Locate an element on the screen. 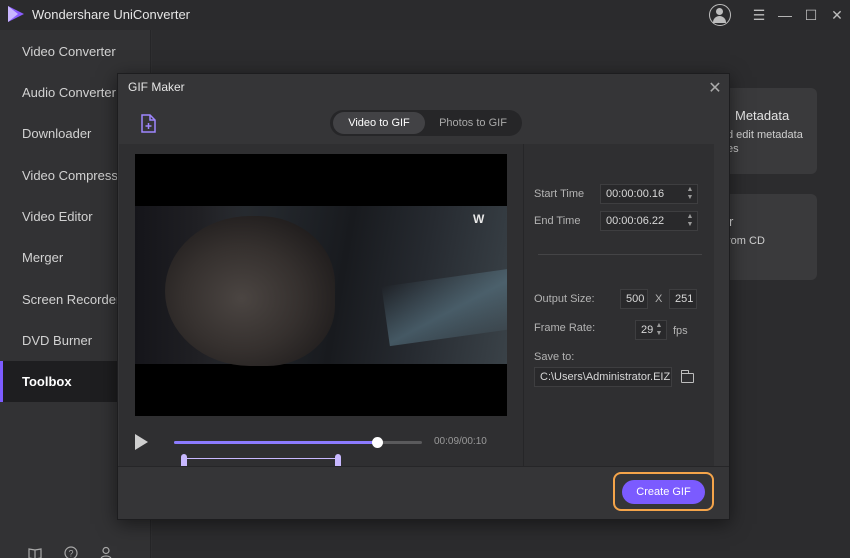  save-to-label: Save to: is located at coordinates (554, 357).